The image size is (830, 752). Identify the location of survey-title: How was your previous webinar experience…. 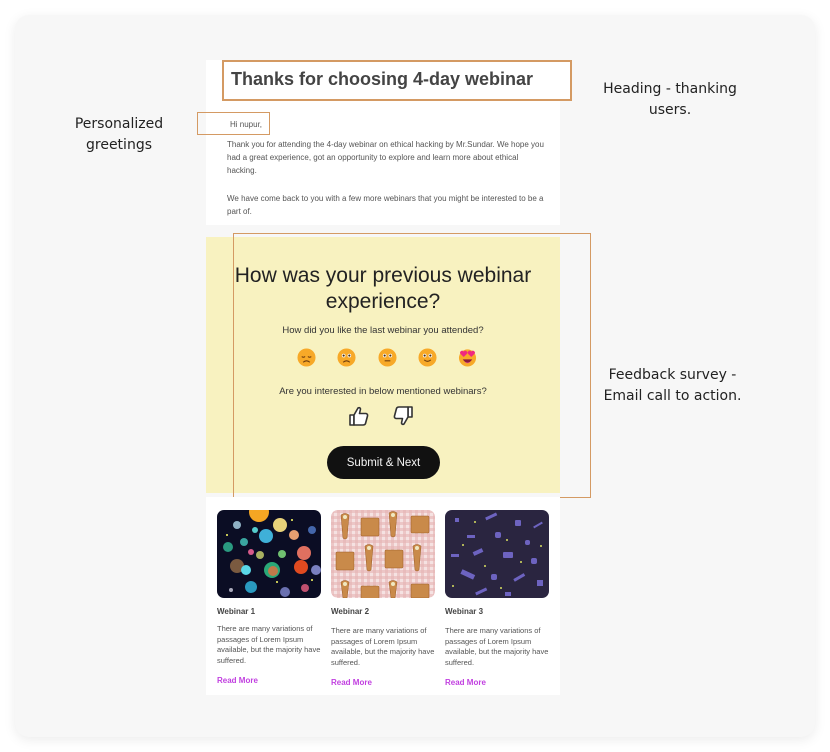
(383, 288).